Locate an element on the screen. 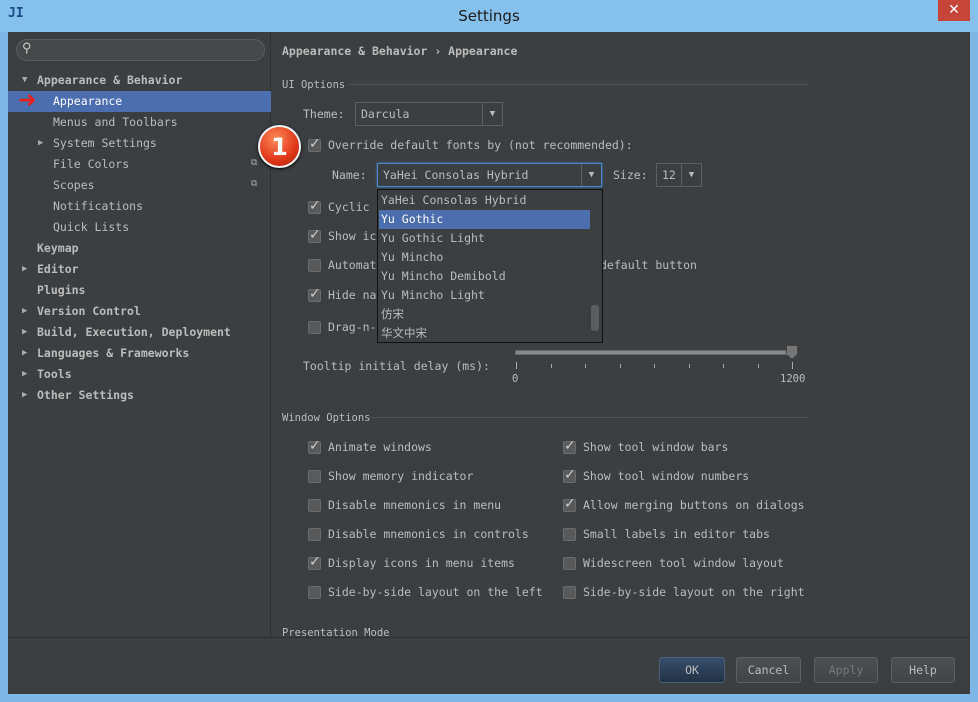  sidebar-item: Notifications is located at coordinates (98, 206).